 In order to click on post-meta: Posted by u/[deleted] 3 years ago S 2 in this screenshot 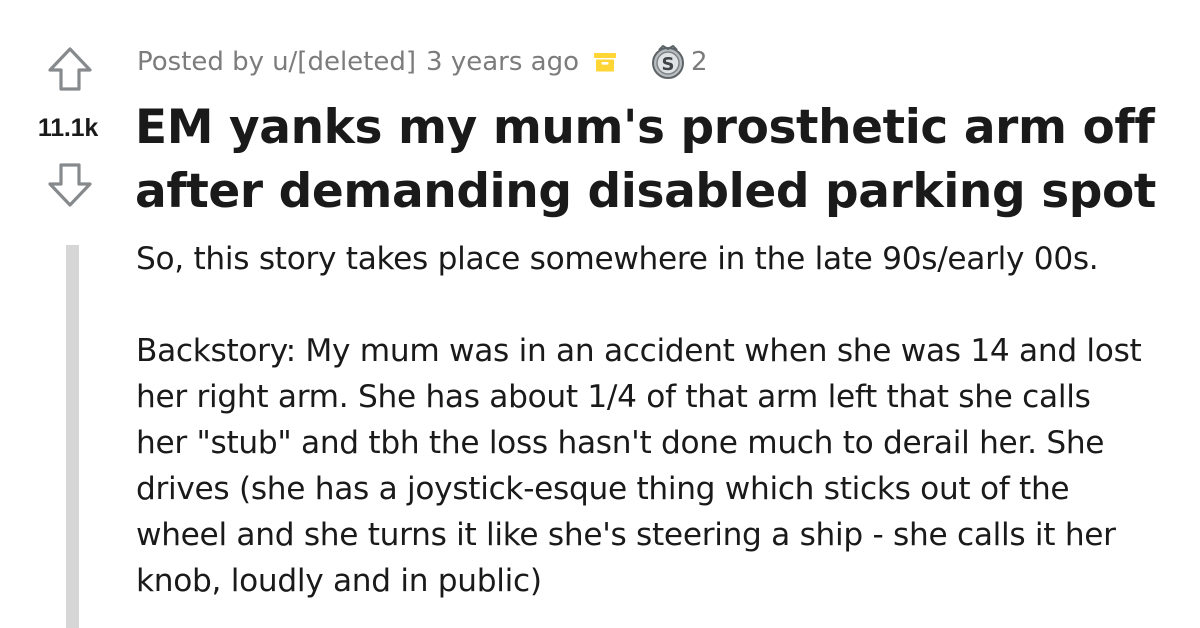, I will do `click(422, 62)`.